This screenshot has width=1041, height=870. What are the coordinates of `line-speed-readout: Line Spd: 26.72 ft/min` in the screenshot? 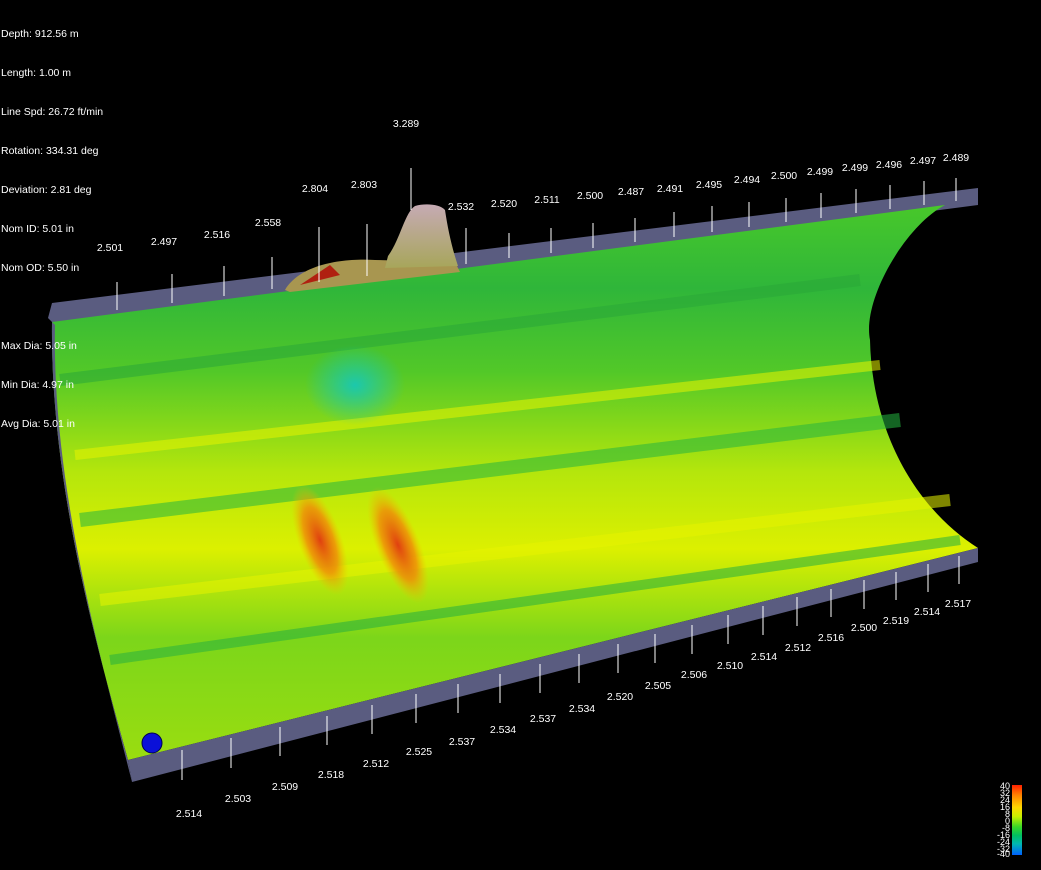 It's located at (52, 112).